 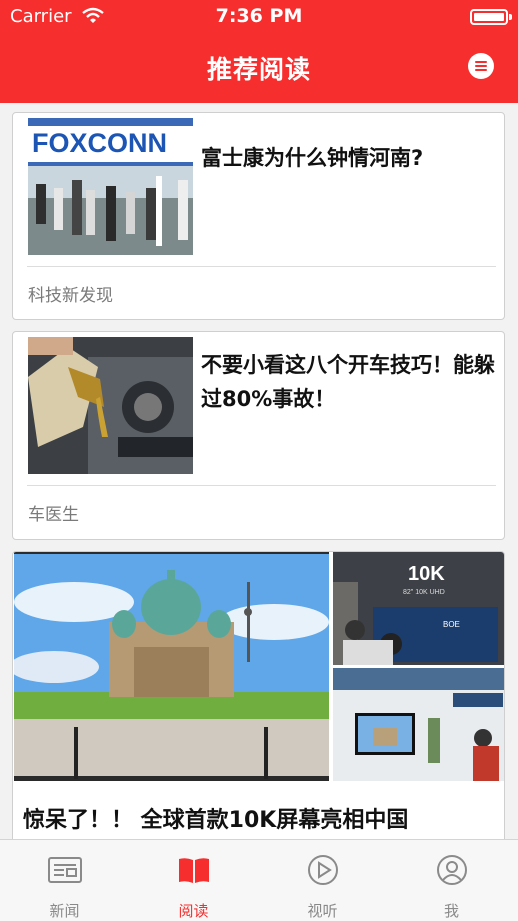 I want to click on tab-me: 我, so click(x=451, y=880).